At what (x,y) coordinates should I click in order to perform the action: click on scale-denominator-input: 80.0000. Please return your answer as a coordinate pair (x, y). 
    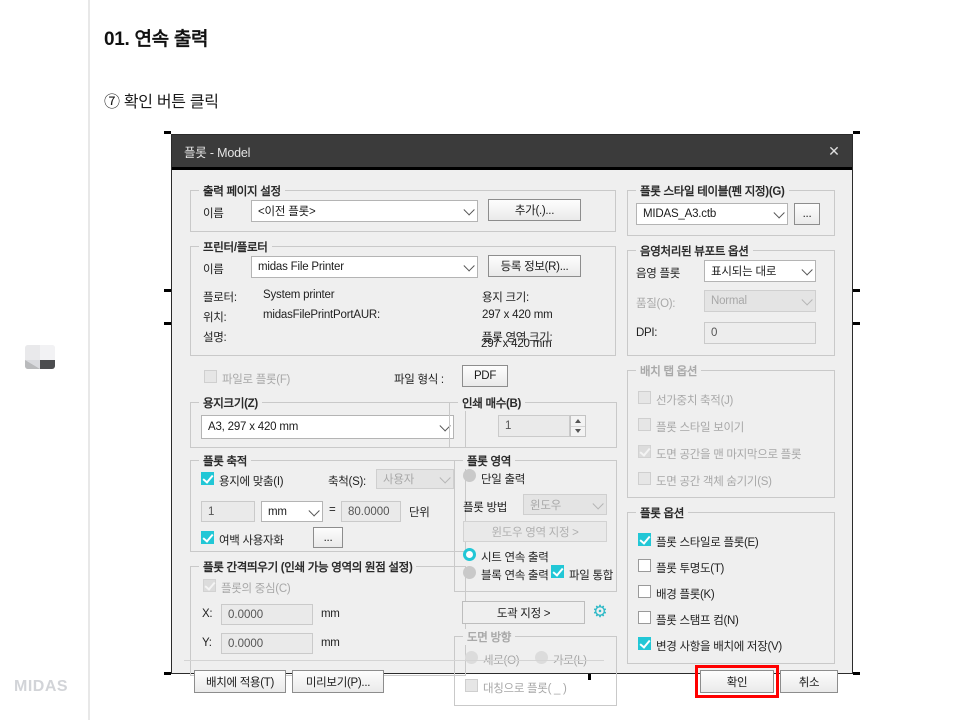
    Looking at the image, I should click on (371, 511).